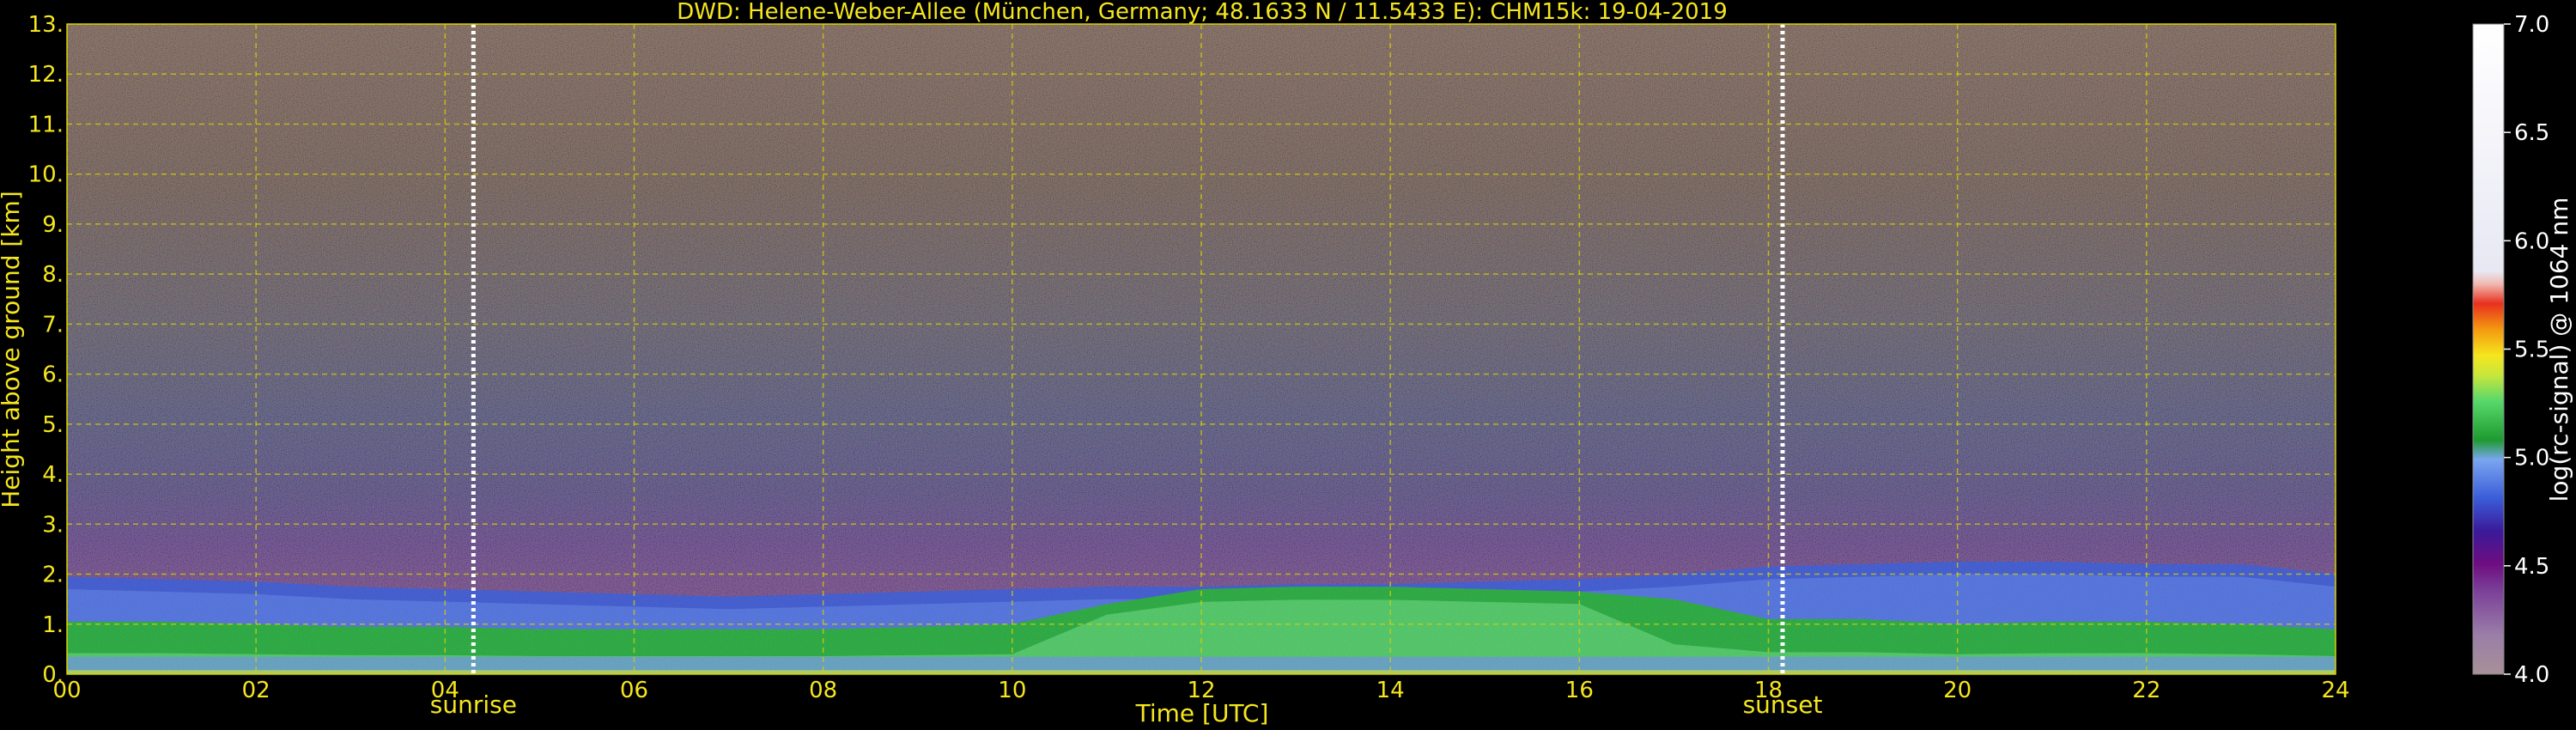 Image resolution: width=2576 pixels, height=730 pixels. I want to click on x-axis-label: Time [UTC], so click(1202, 713).